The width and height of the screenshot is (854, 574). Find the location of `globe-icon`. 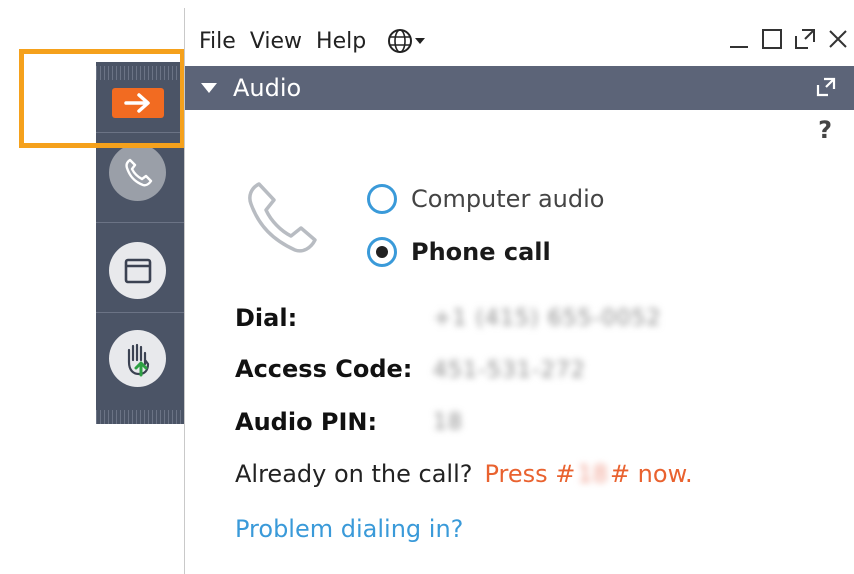

globe-icon is located at coordinates (400, 41).